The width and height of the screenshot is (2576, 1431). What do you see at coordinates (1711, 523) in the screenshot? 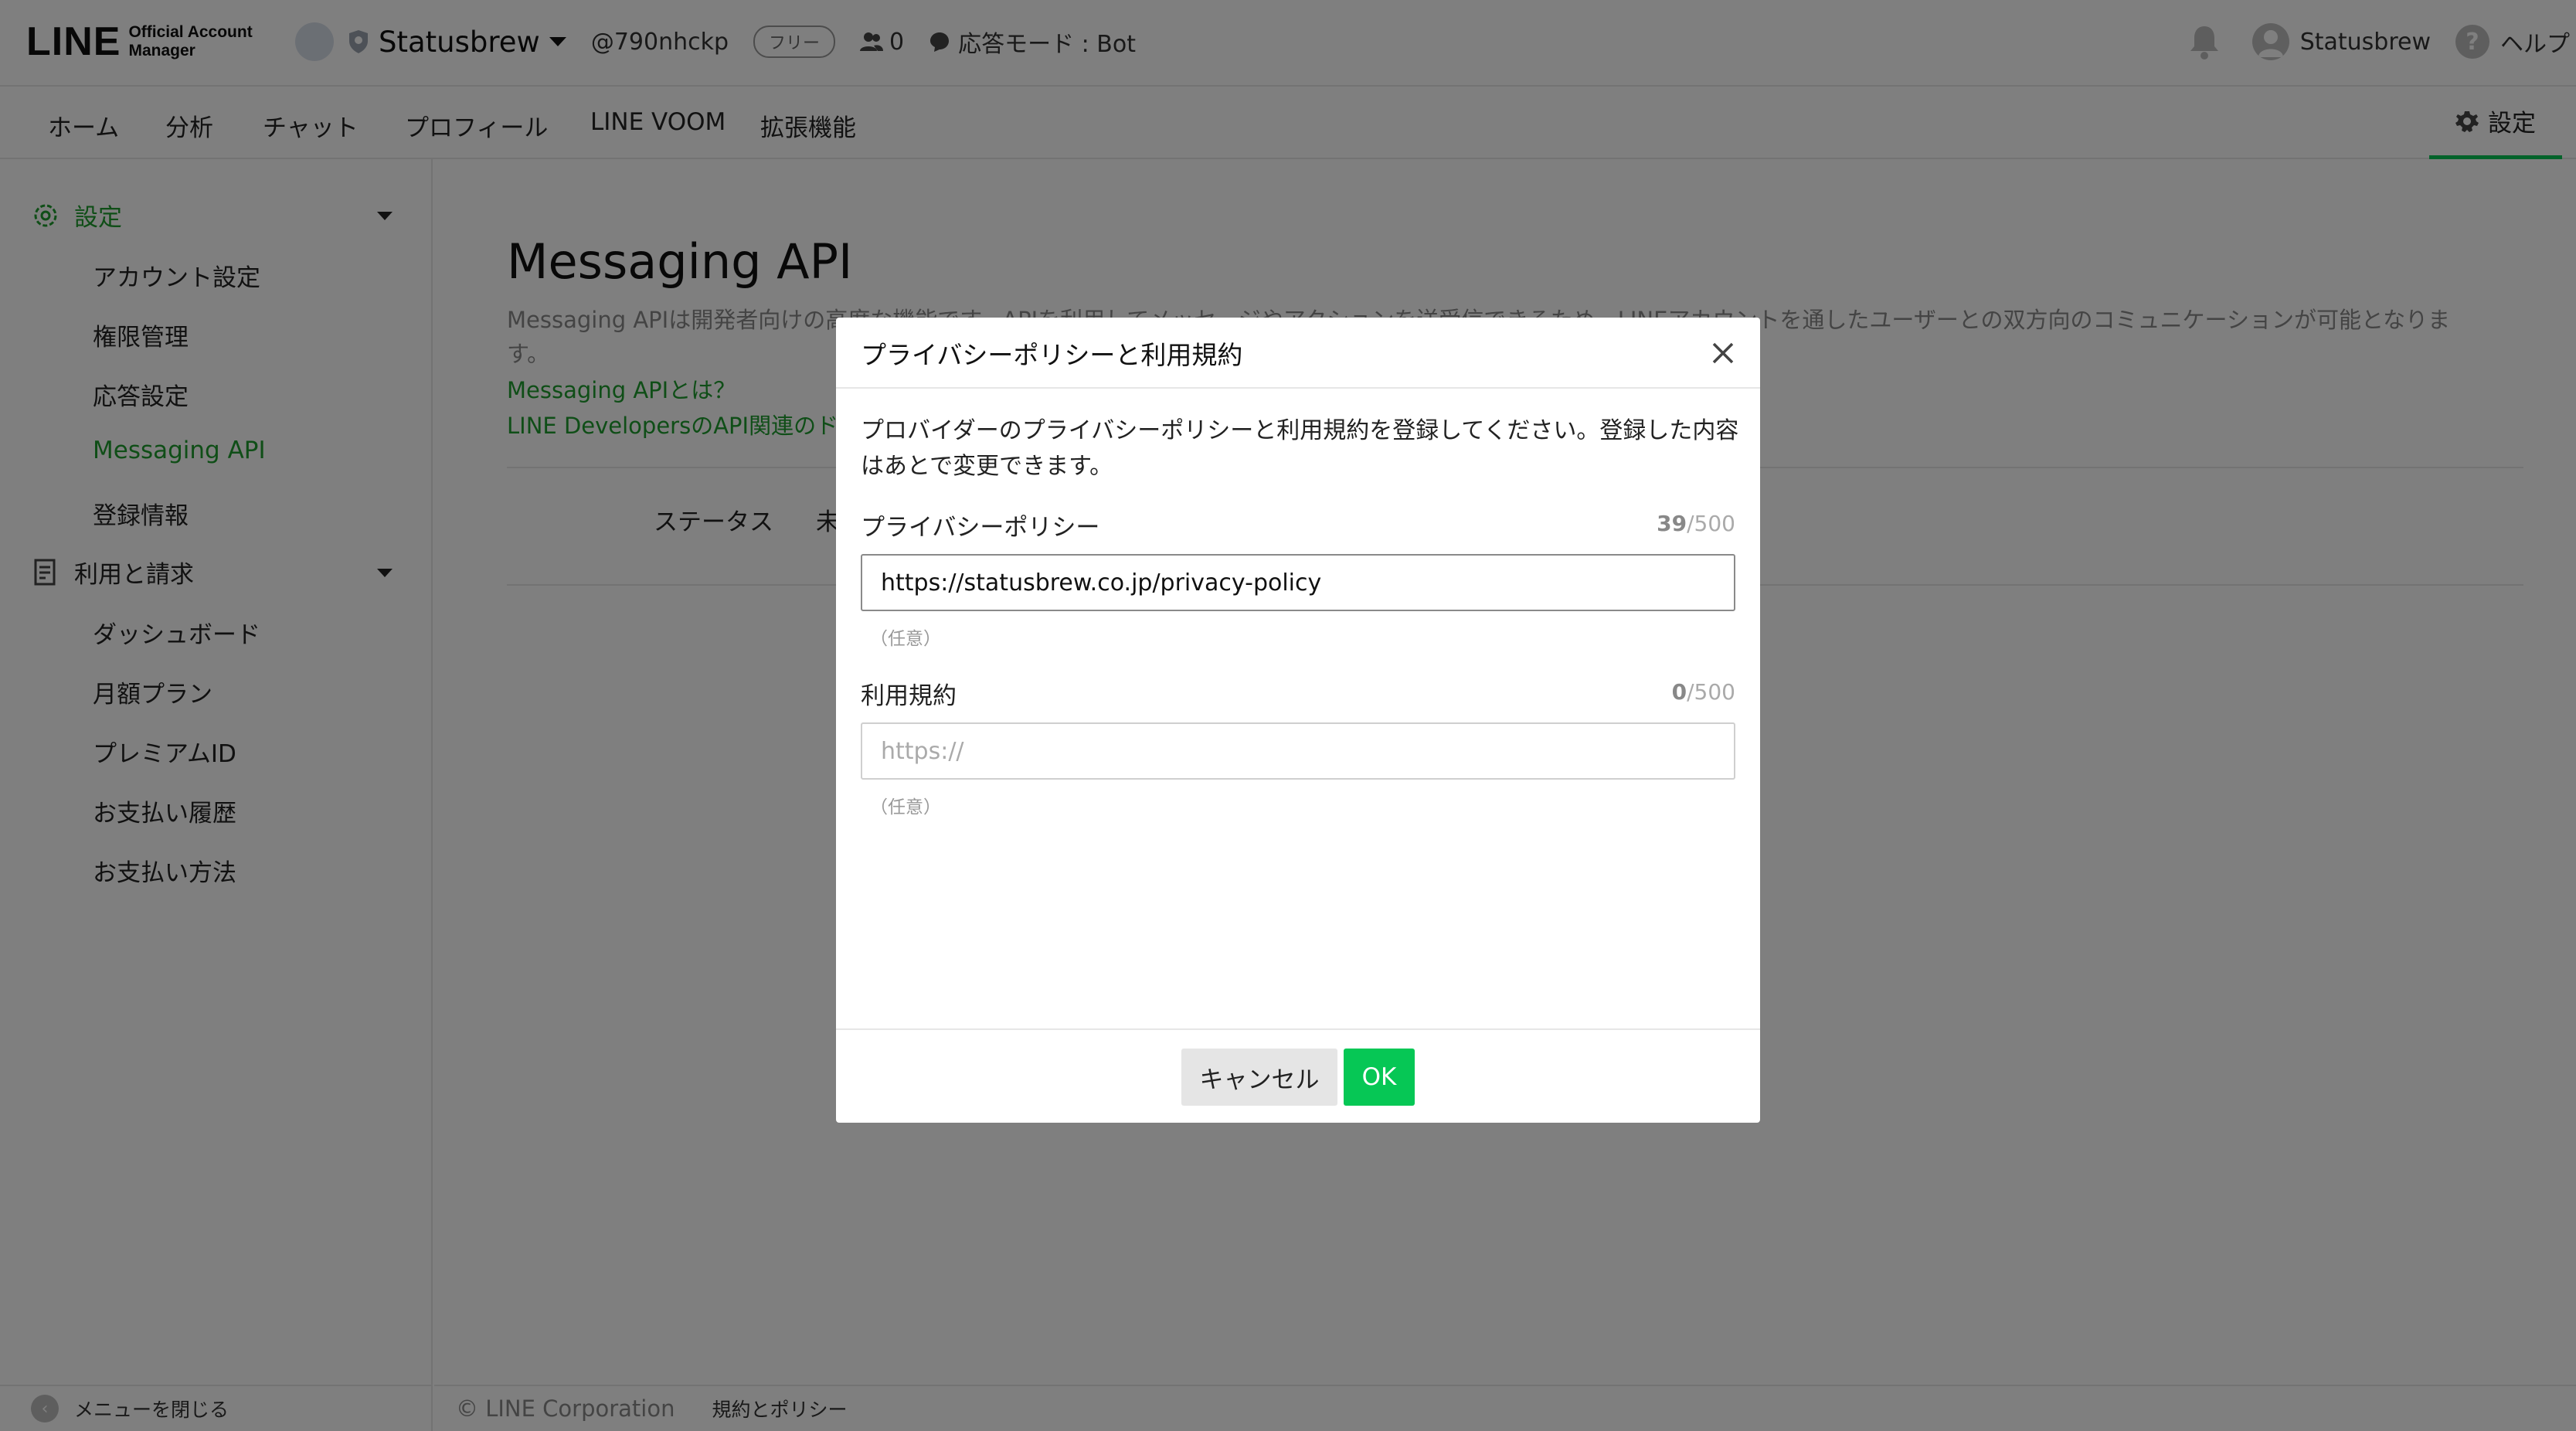
I see `privacy-policy-max: /500` at bounding box center [1711, 523].